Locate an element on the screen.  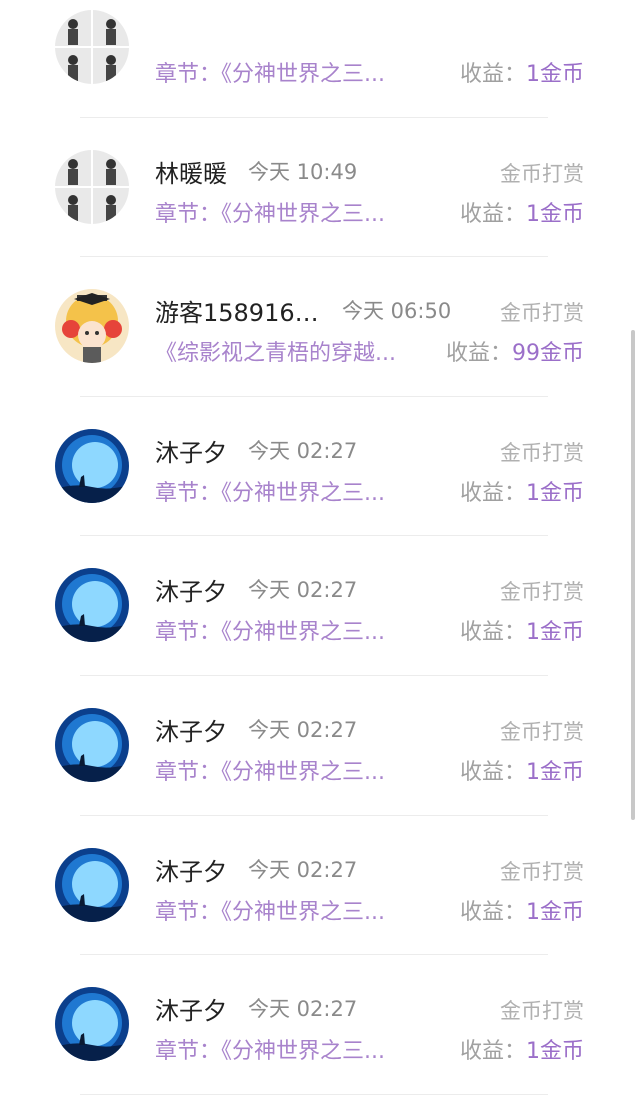
list-item: 章节：《分神世界之三... 收益：1金币 is located at coordinates (320, 59).